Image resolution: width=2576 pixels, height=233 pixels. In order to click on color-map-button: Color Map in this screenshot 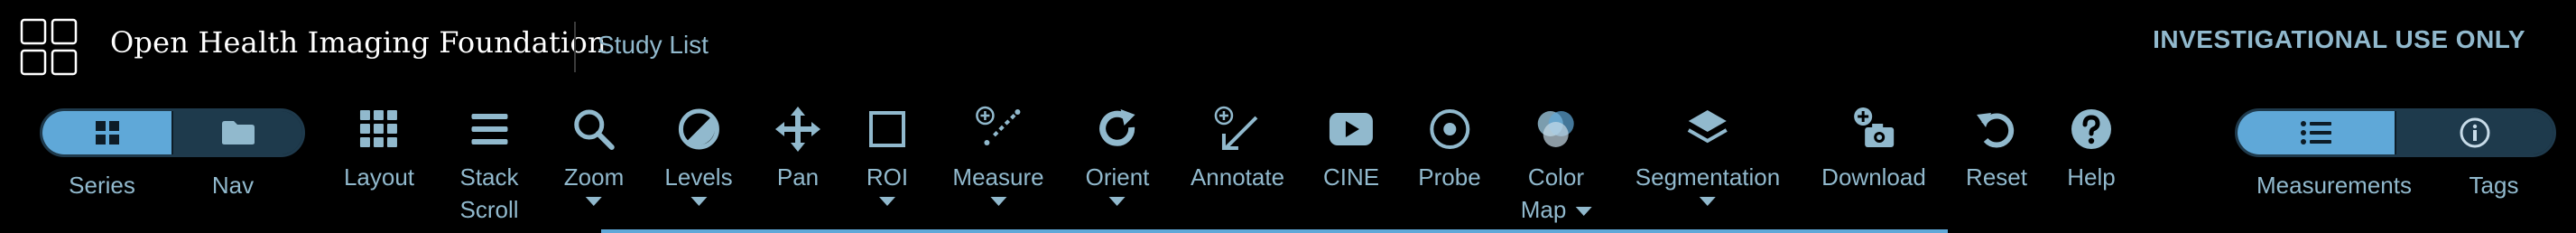, I will do `click(1556, 165)`.